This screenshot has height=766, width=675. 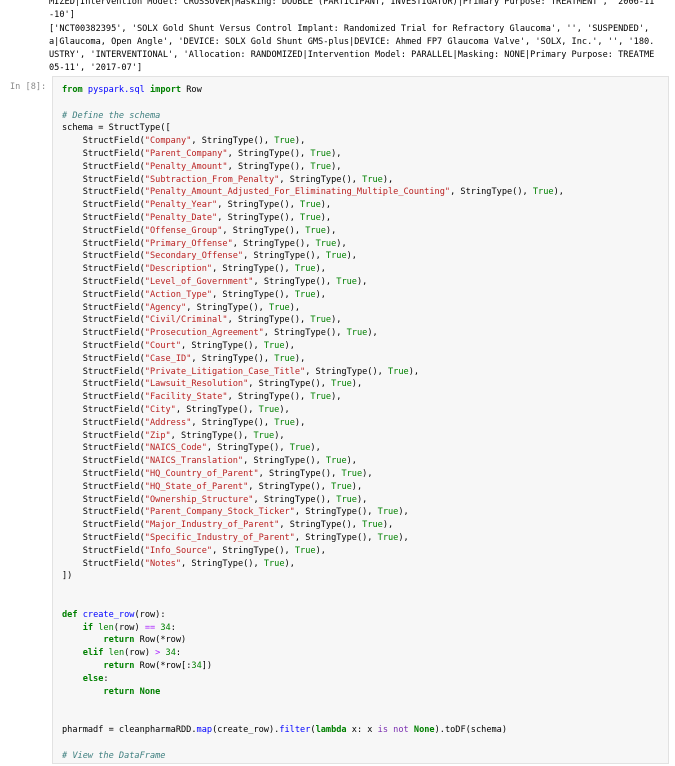 What do you see at coordinates (204, 730) in the screenshot?
I see `method-map: map` at bounding box center [204, 730].